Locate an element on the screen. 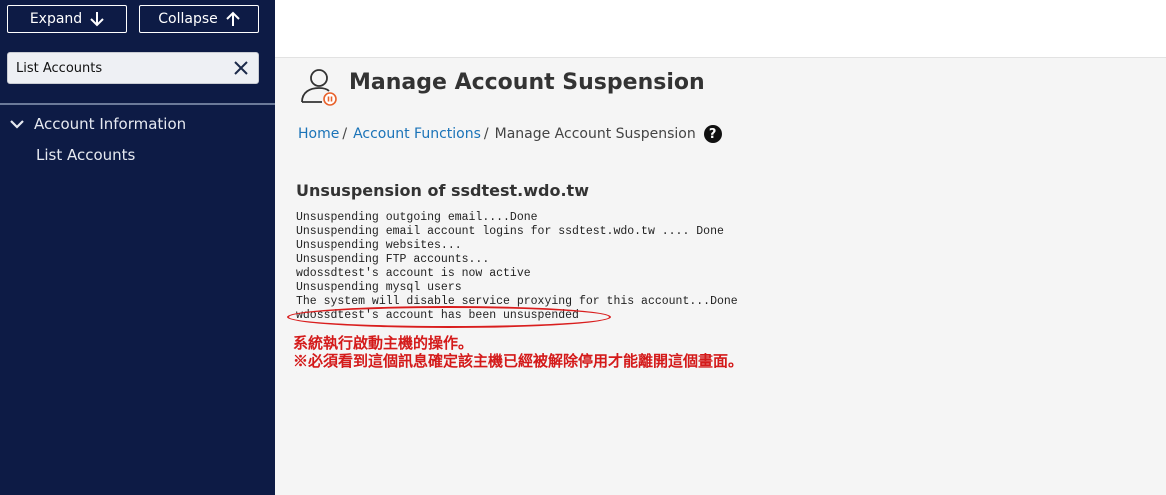  breadcrumb-home: Home is located at coordinates (318, 134).